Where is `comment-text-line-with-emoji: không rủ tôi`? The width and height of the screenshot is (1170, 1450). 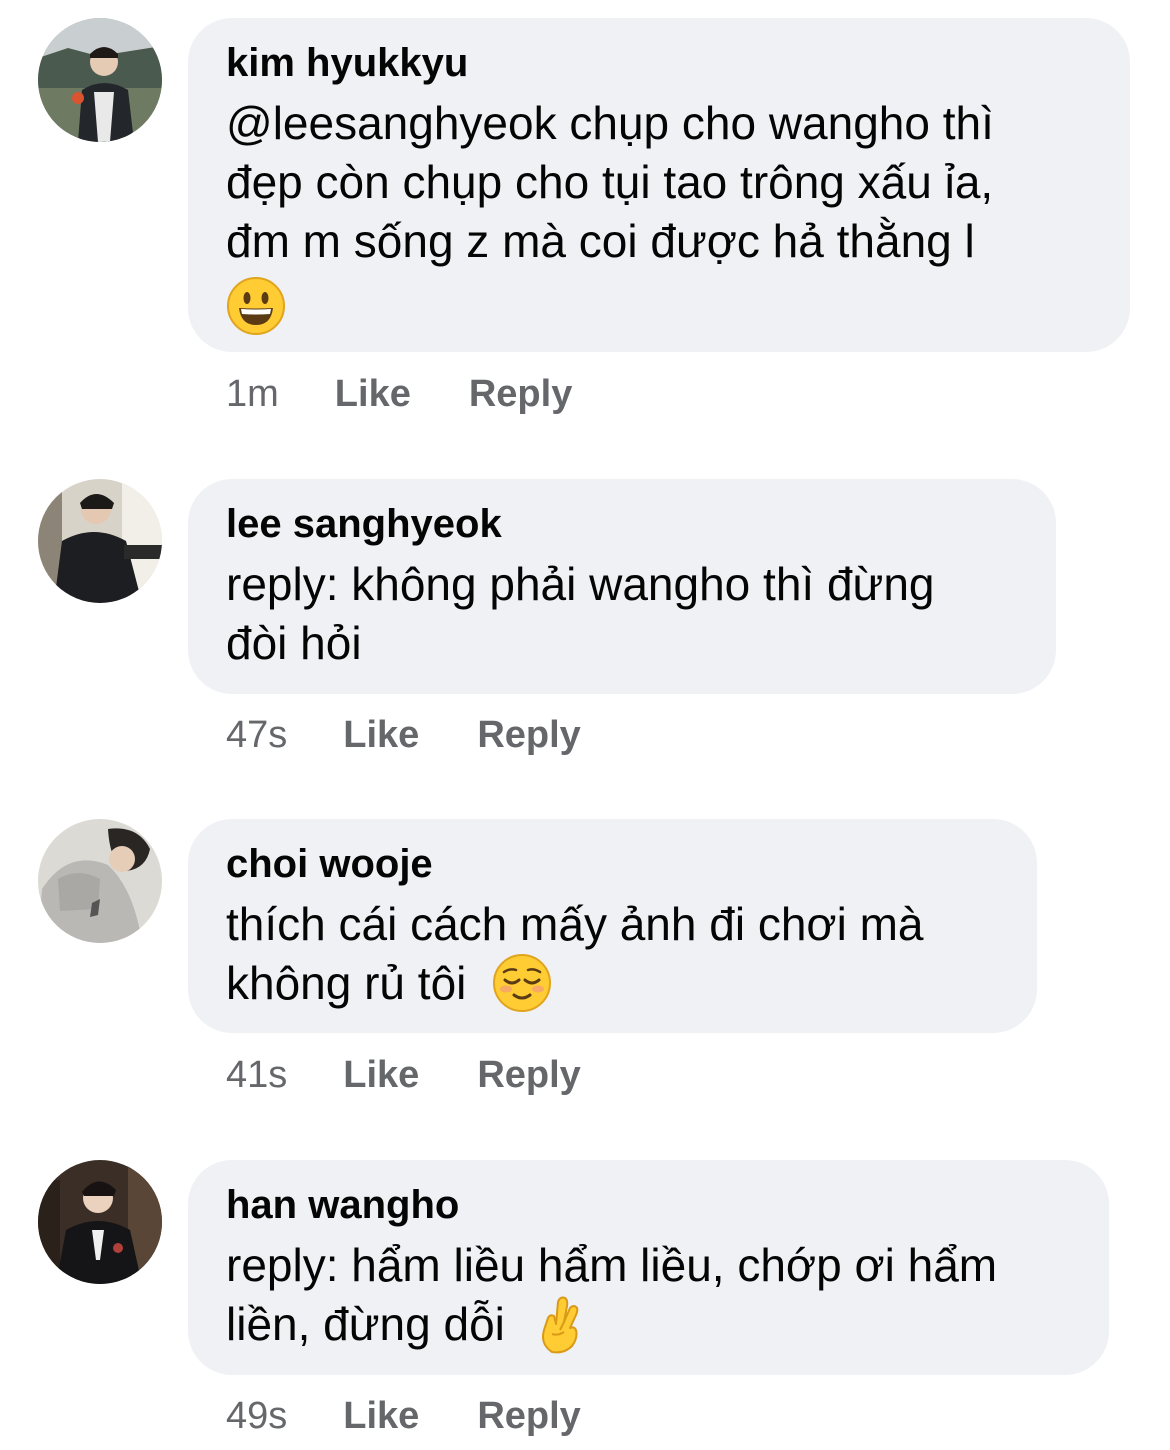 comment-text-line-with-emoji: không rủ tôi is located at coordinates (612, 985).